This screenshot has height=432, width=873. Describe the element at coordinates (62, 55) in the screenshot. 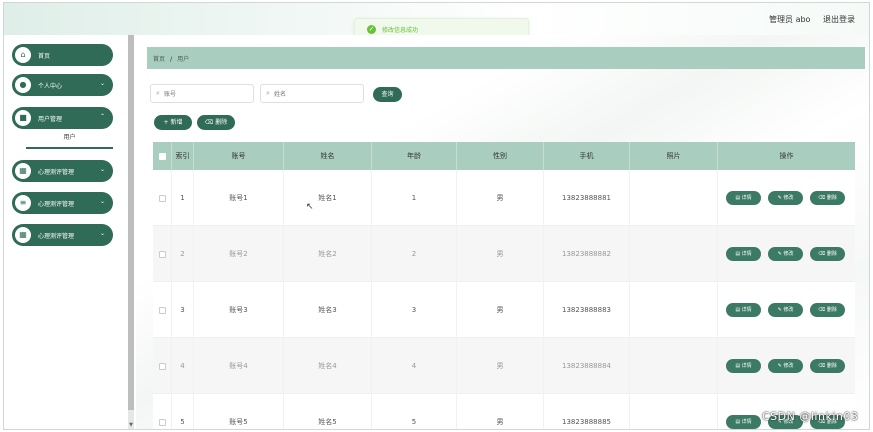

I see `sidebar-item-home: ⌂ 首页` at that location.